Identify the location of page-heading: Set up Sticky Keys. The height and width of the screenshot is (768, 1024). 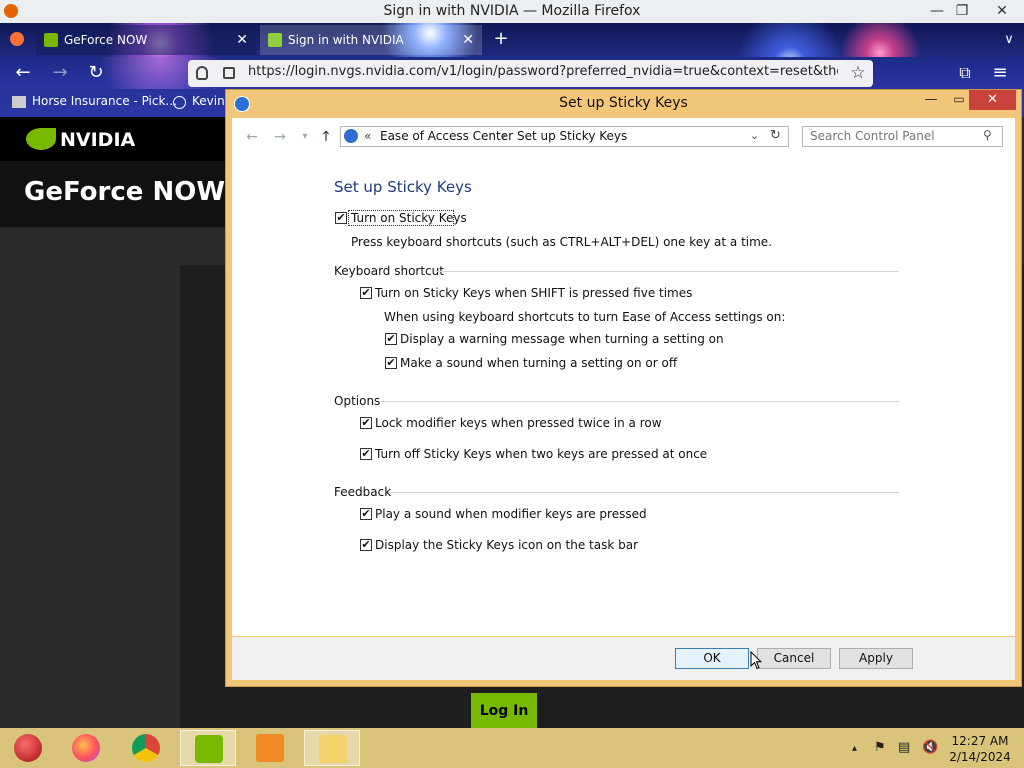
(403, 187).